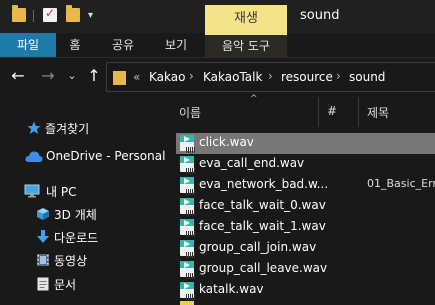 The image size is (435, 305). I want to click on document-icon, so click(43, 284).